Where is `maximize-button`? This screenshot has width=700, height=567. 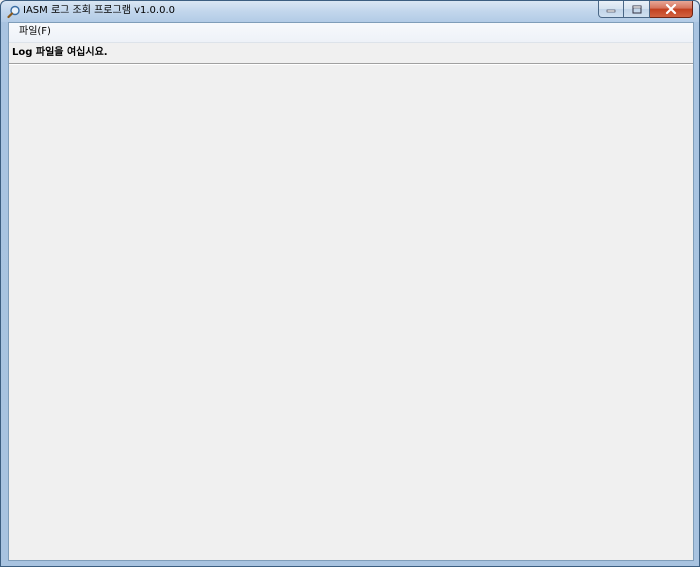 maximize-button is located at coordinates (637, 9).